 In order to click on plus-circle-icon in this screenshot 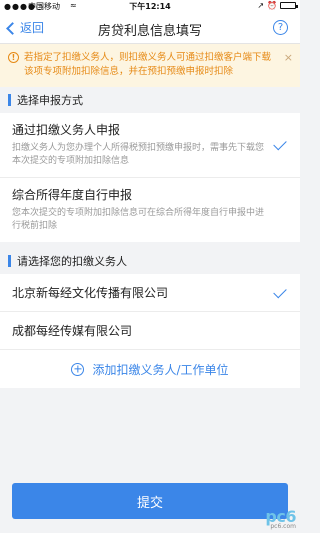, I will do `click(78, 369)`.